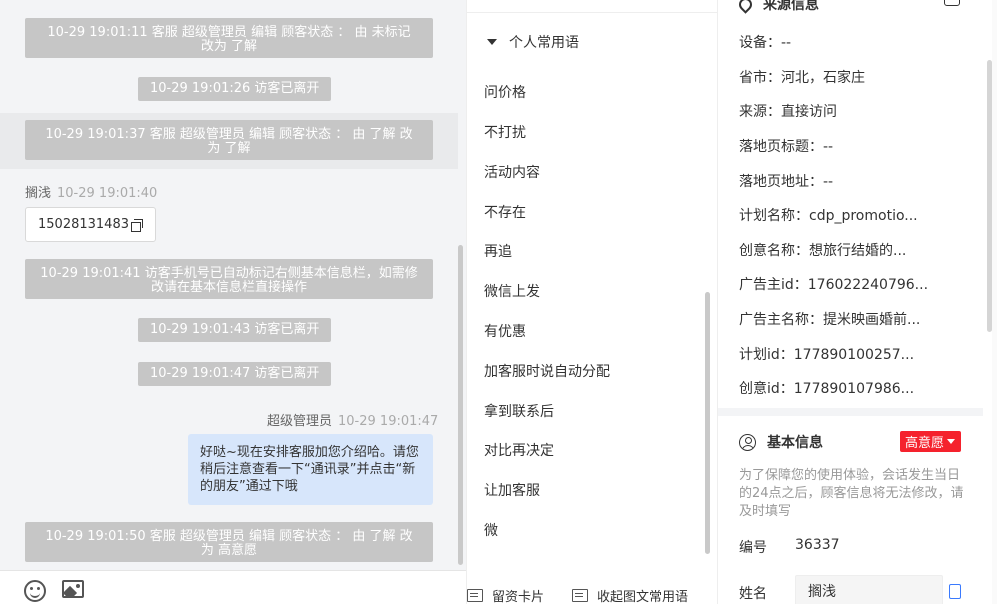  What do you see at coordinates (519, 411) in the screenshot?
I see `phrase-item: 拿到联系后` at bounding box center [519, 411].